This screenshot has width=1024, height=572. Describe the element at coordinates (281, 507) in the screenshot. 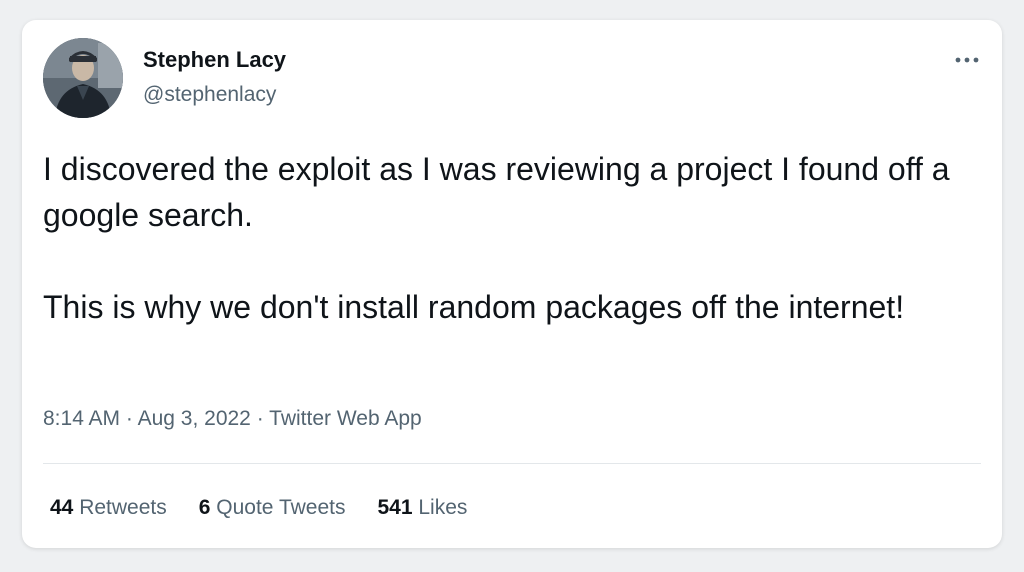

I see `quote-tweets-label: Quote Tweets` at that location.